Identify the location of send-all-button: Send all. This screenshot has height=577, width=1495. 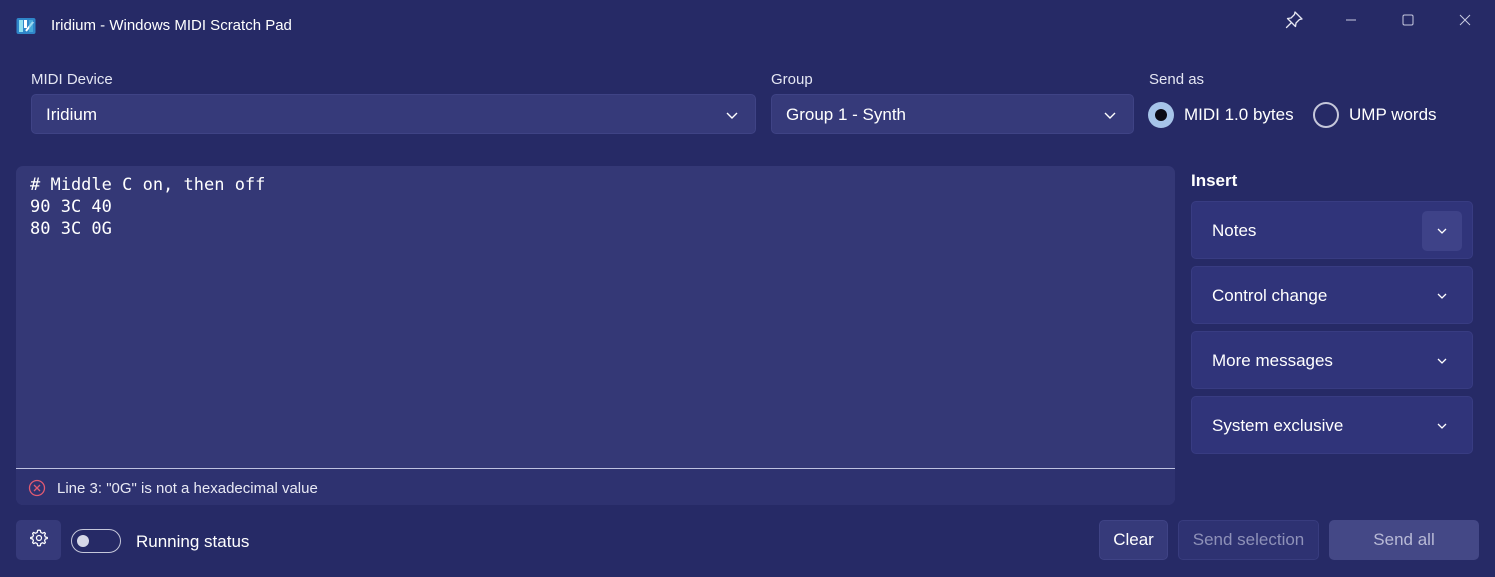
(1404, 540).